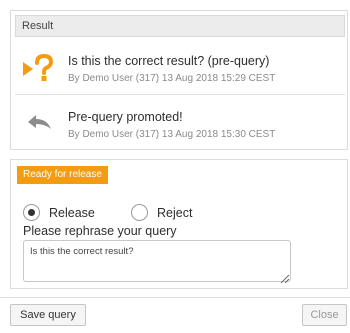 The image size is (350, 333). I want to click on rephrase-label: Please rephrase your query, so click(100, 231).